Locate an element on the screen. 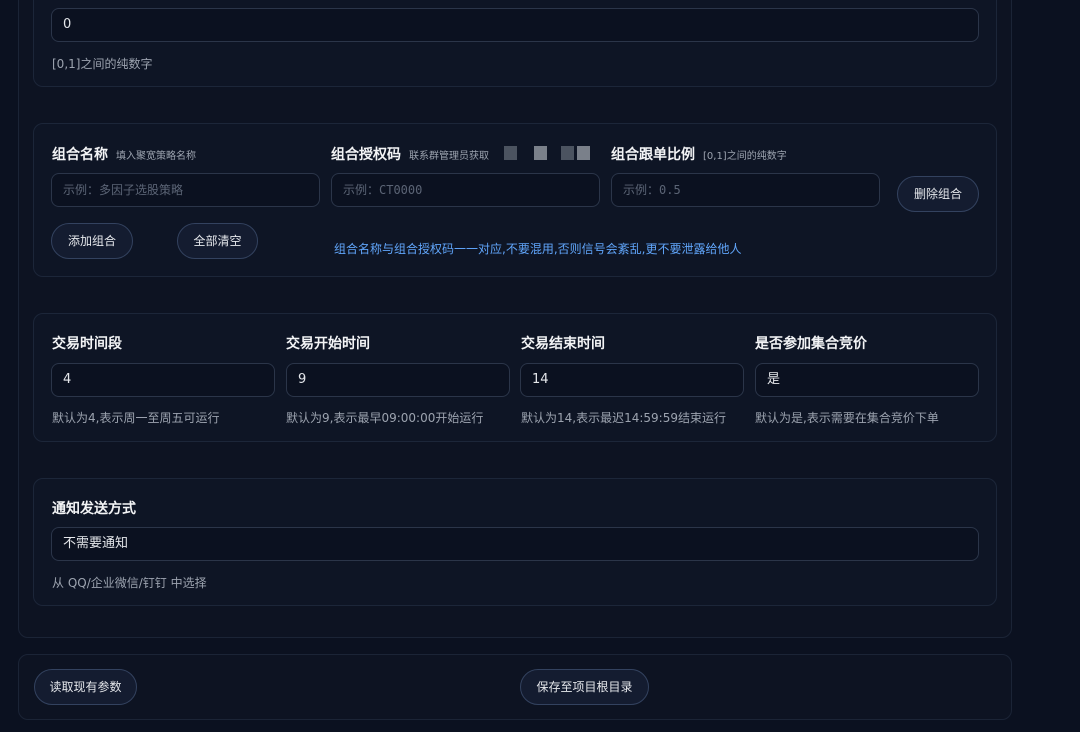 The height and width of the screenshot is (732, 1080). trading-period-label: 交易时间段 is located at coordinates (87, 344).